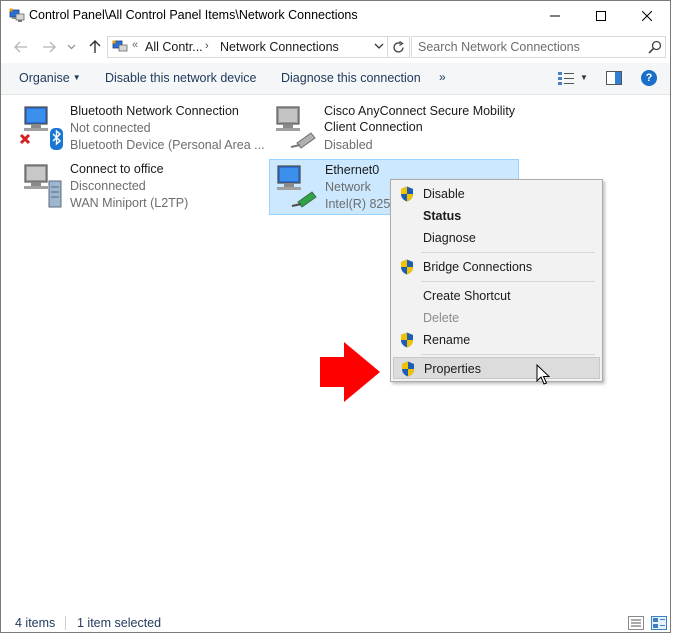 The image size is (673, 635). I want to click on chevron-down-icon, so click(379, 46).